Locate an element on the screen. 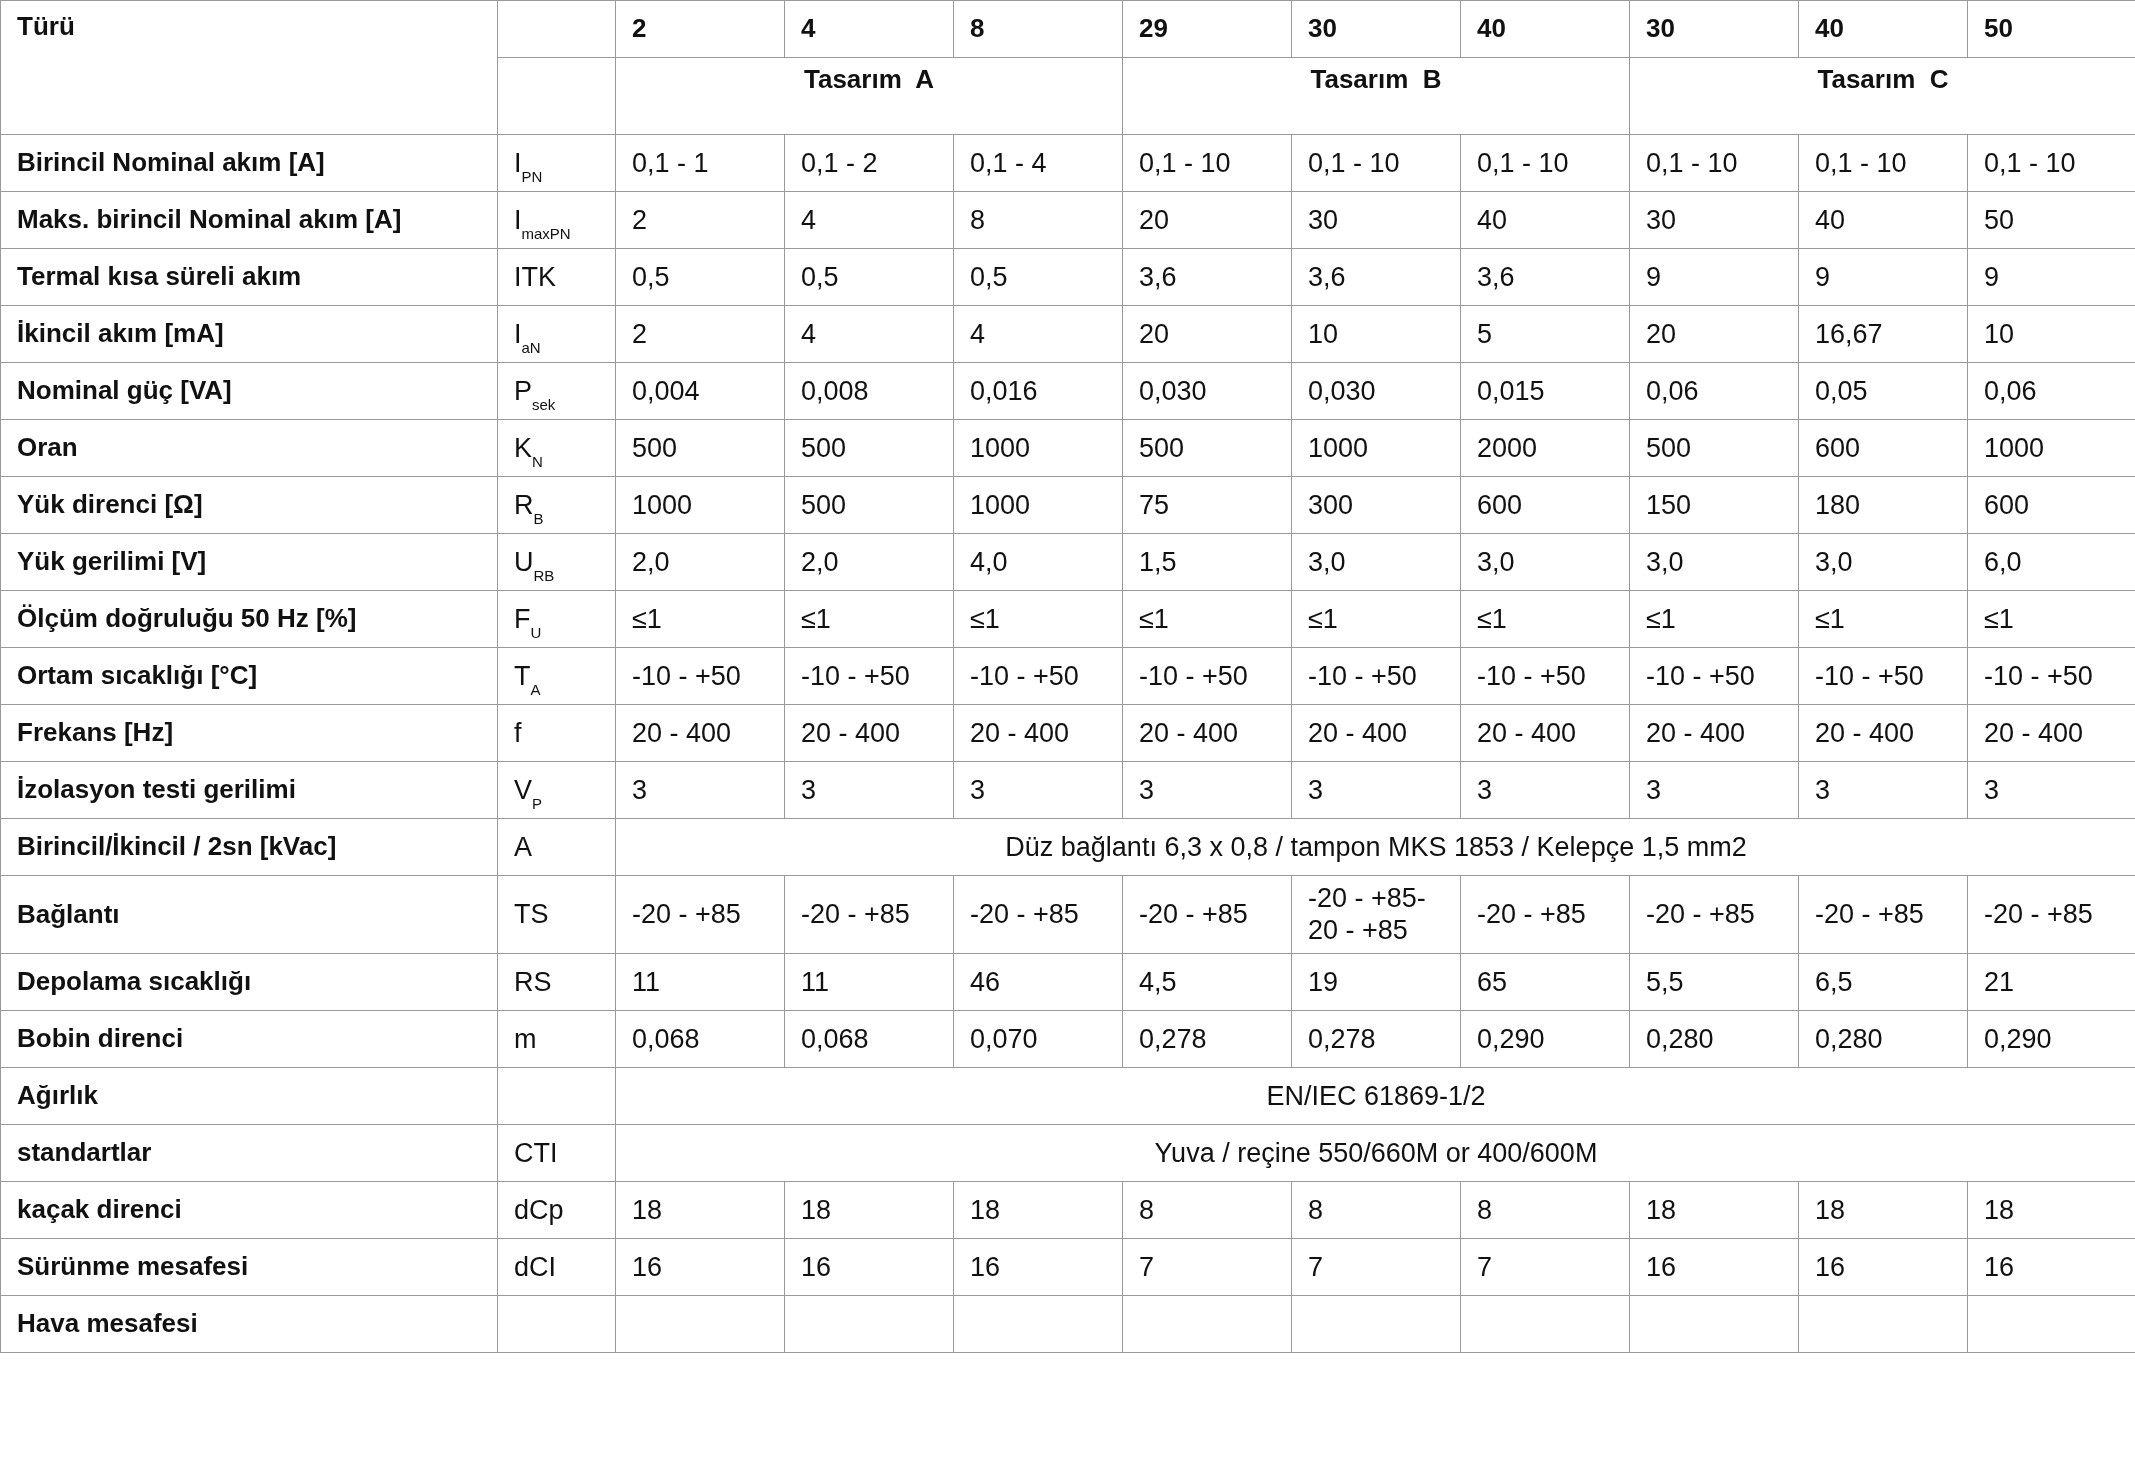 This screenshot has height=1470, width=2135. row-label: Bobin direnci is located at coordinates (249, 1039).